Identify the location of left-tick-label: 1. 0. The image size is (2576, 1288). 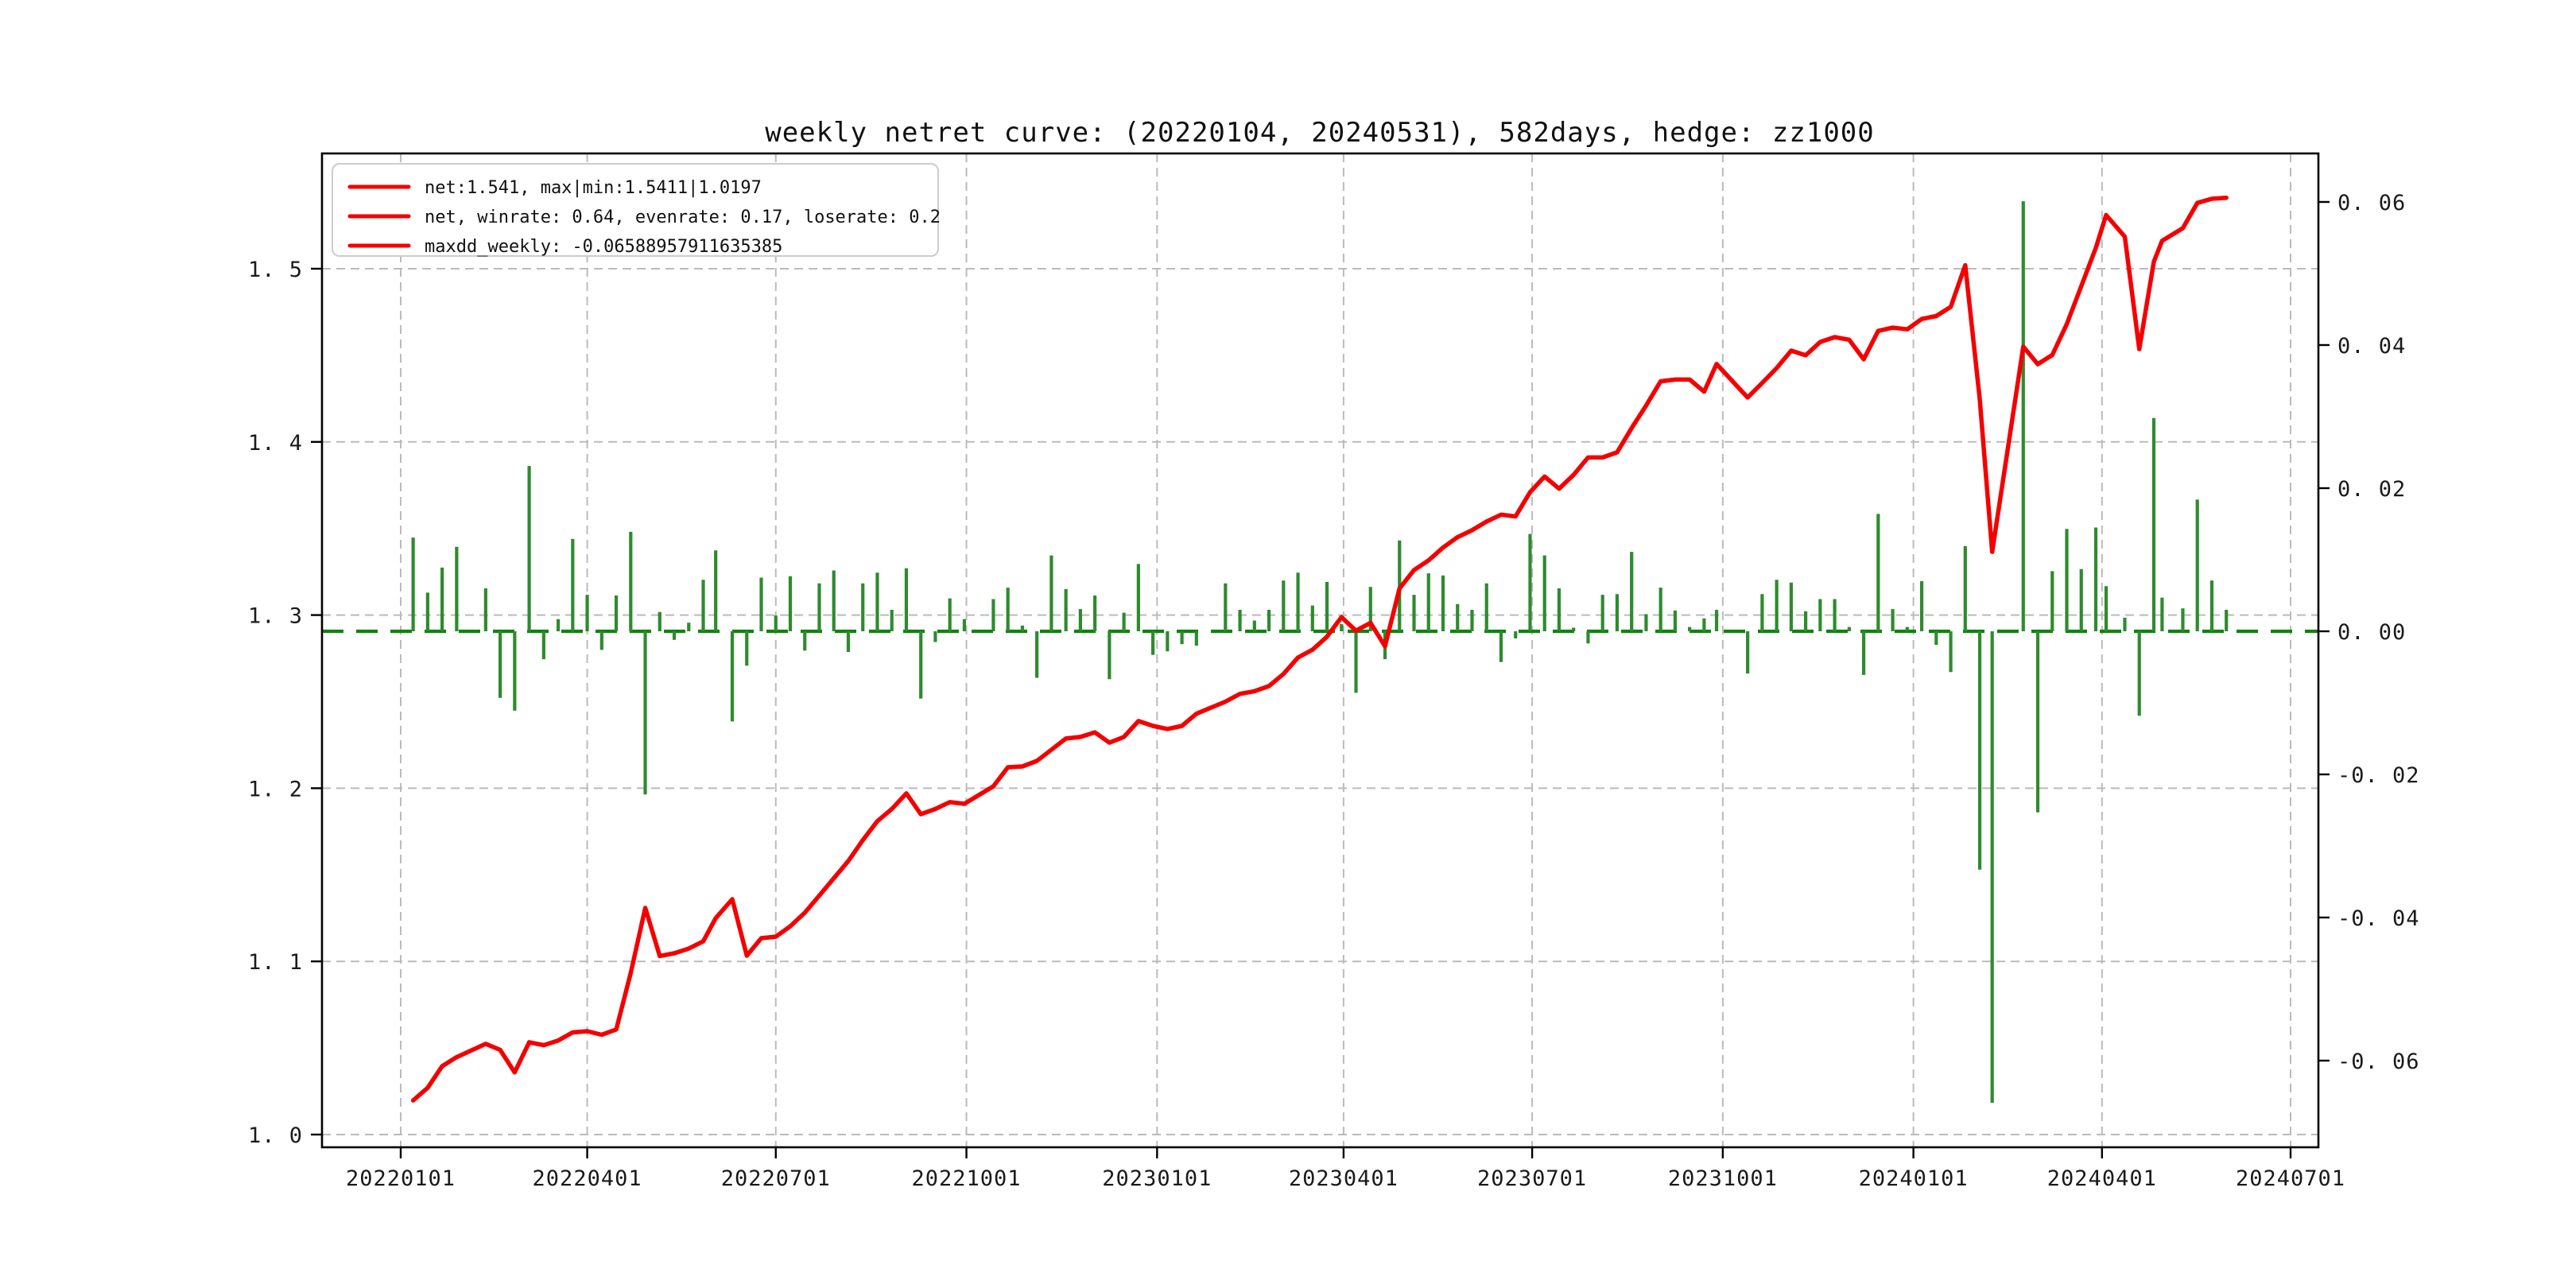
(275, 1135).